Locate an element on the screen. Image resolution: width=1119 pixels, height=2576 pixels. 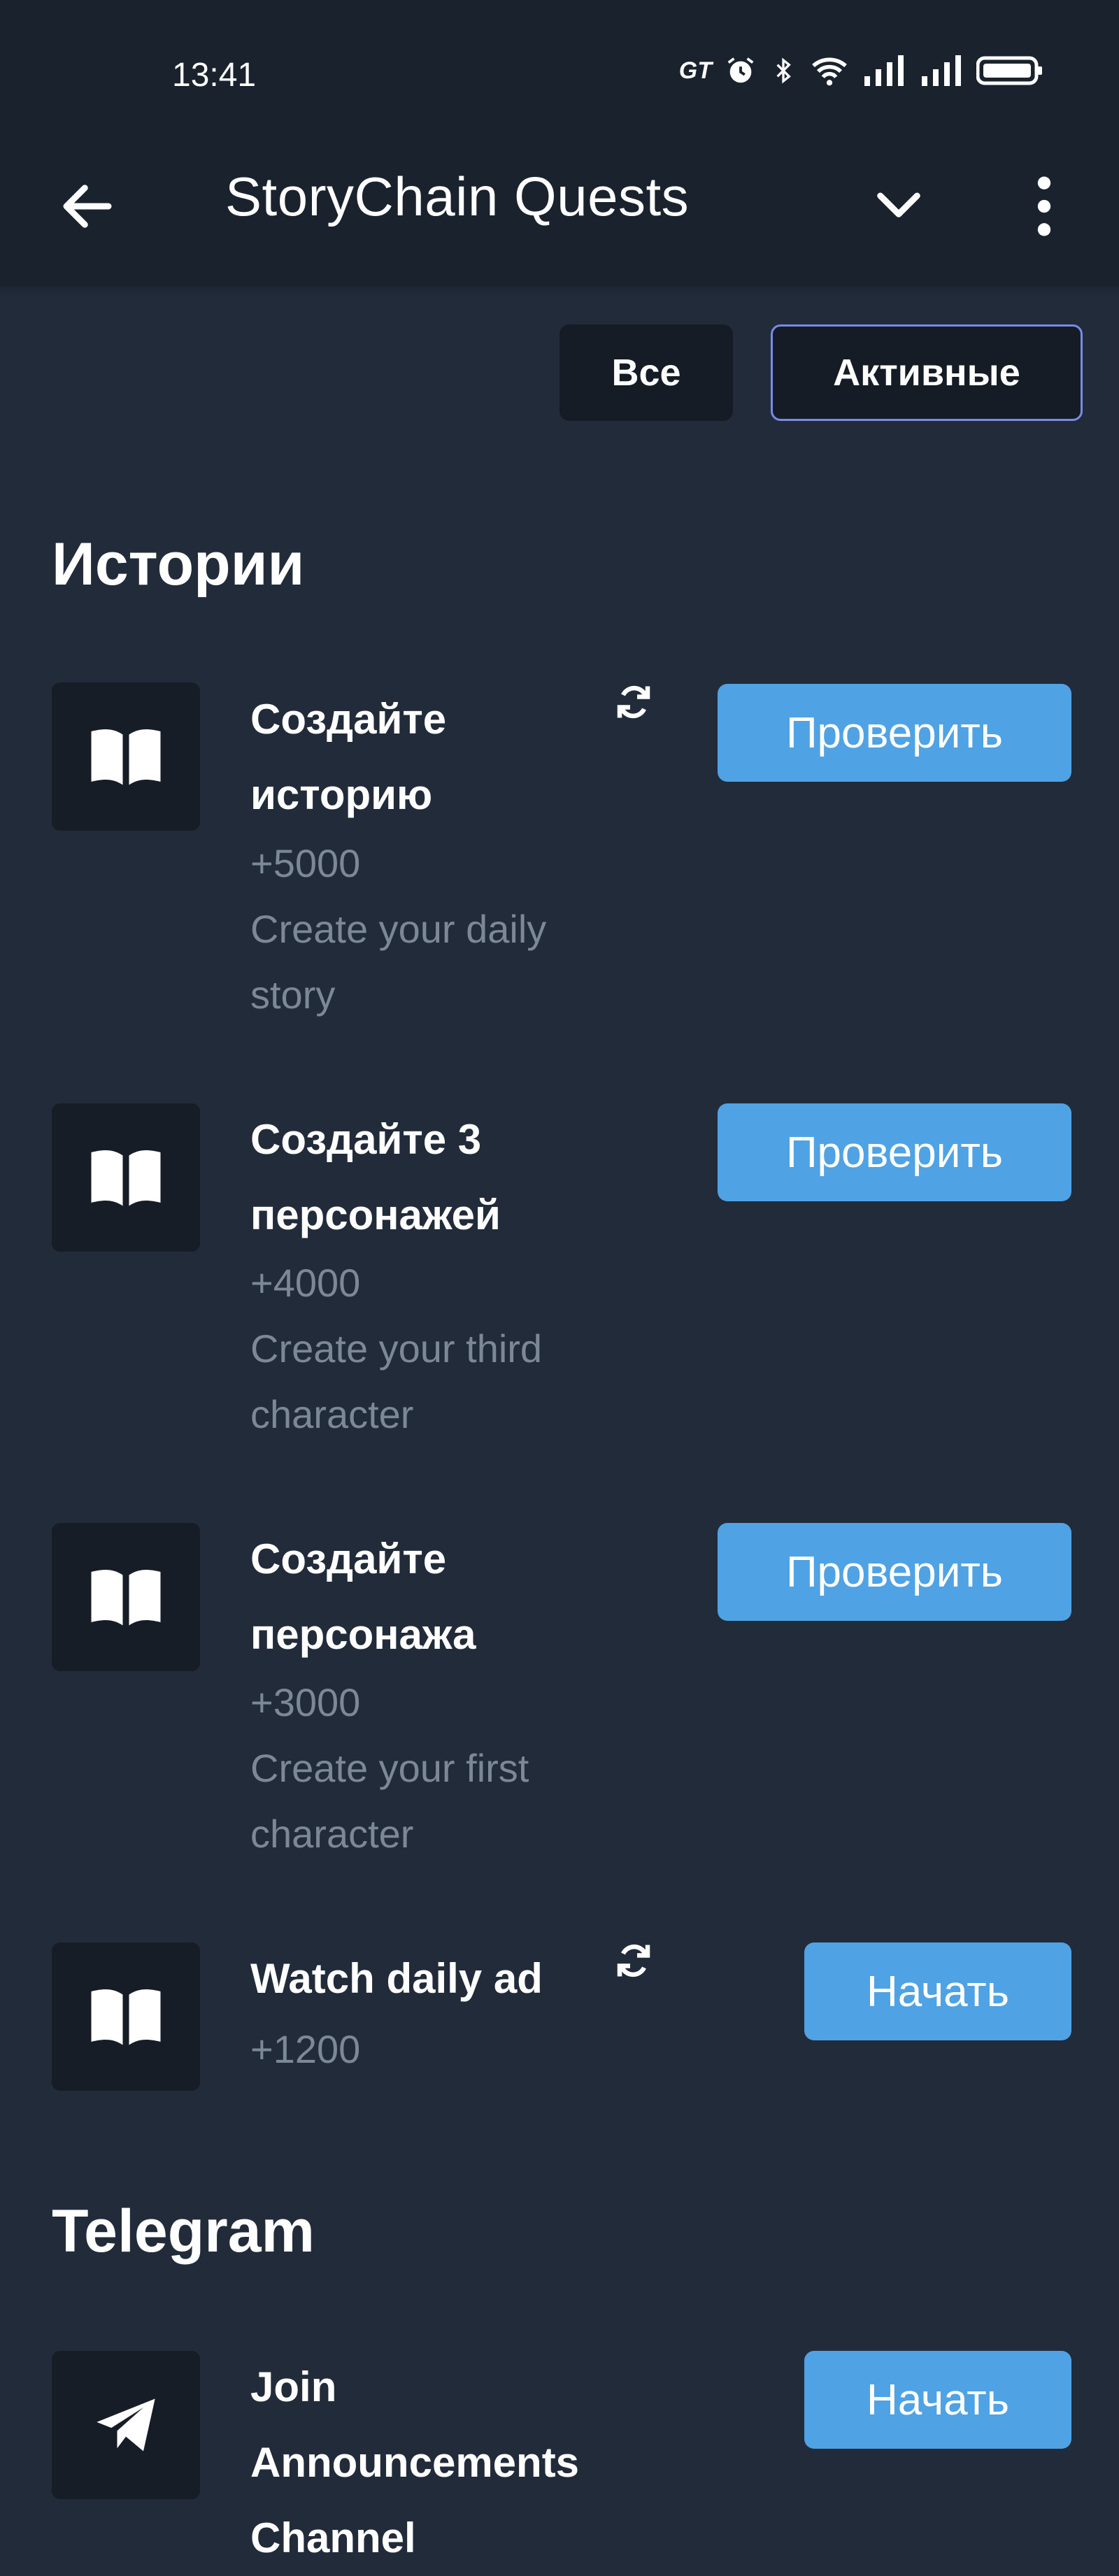
quest-description: Create your third character is located at coordinates (446, 1381).